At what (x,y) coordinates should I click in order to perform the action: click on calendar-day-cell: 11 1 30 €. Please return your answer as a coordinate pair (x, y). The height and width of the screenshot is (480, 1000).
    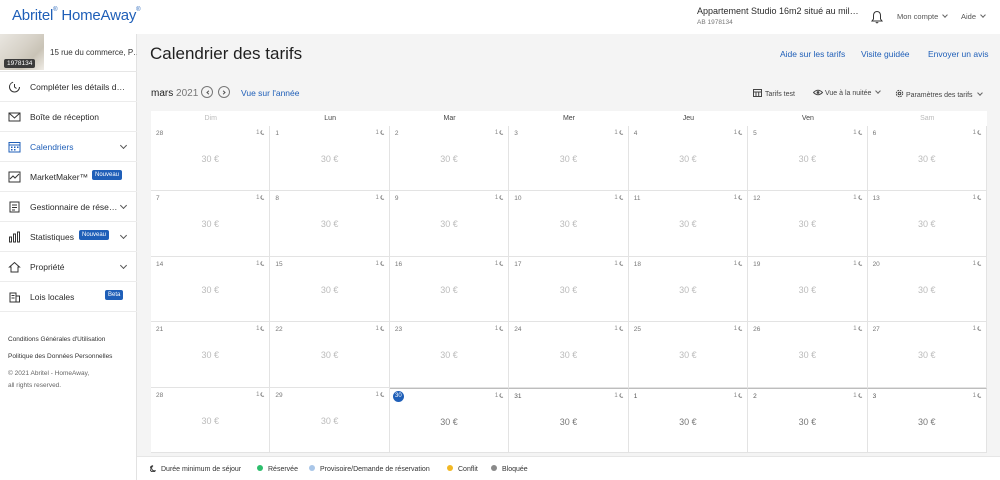
    Looking at the image, I should click on (688, 224).